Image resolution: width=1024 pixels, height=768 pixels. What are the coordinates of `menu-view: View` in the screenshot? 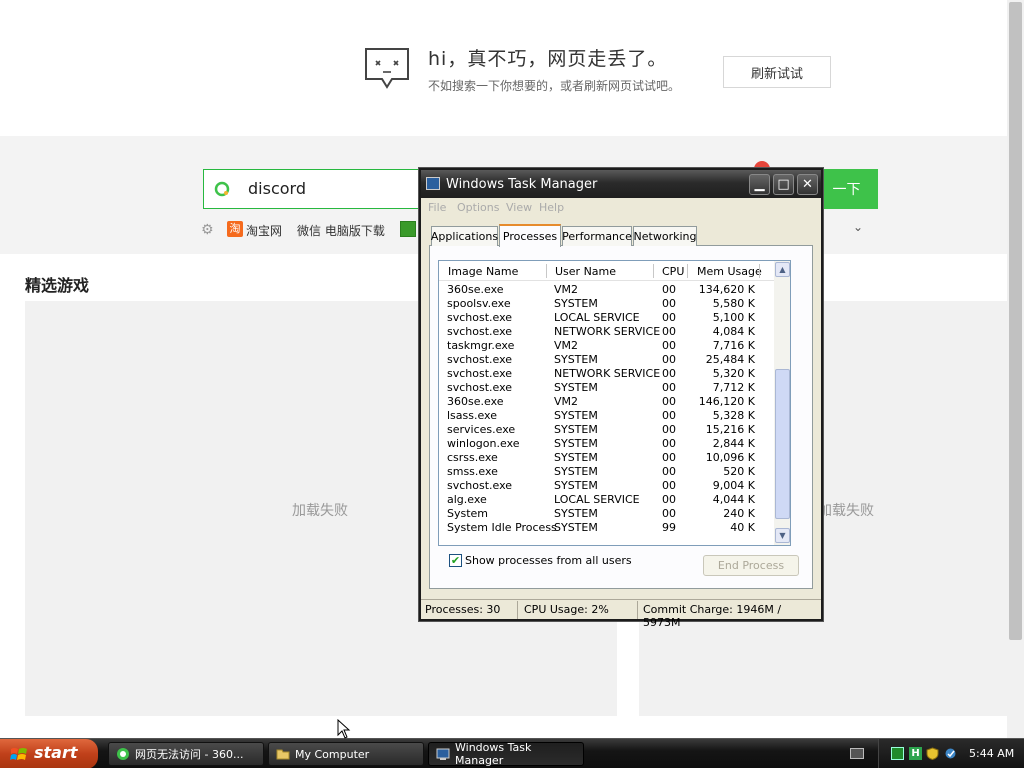 It's located at (519, 207).